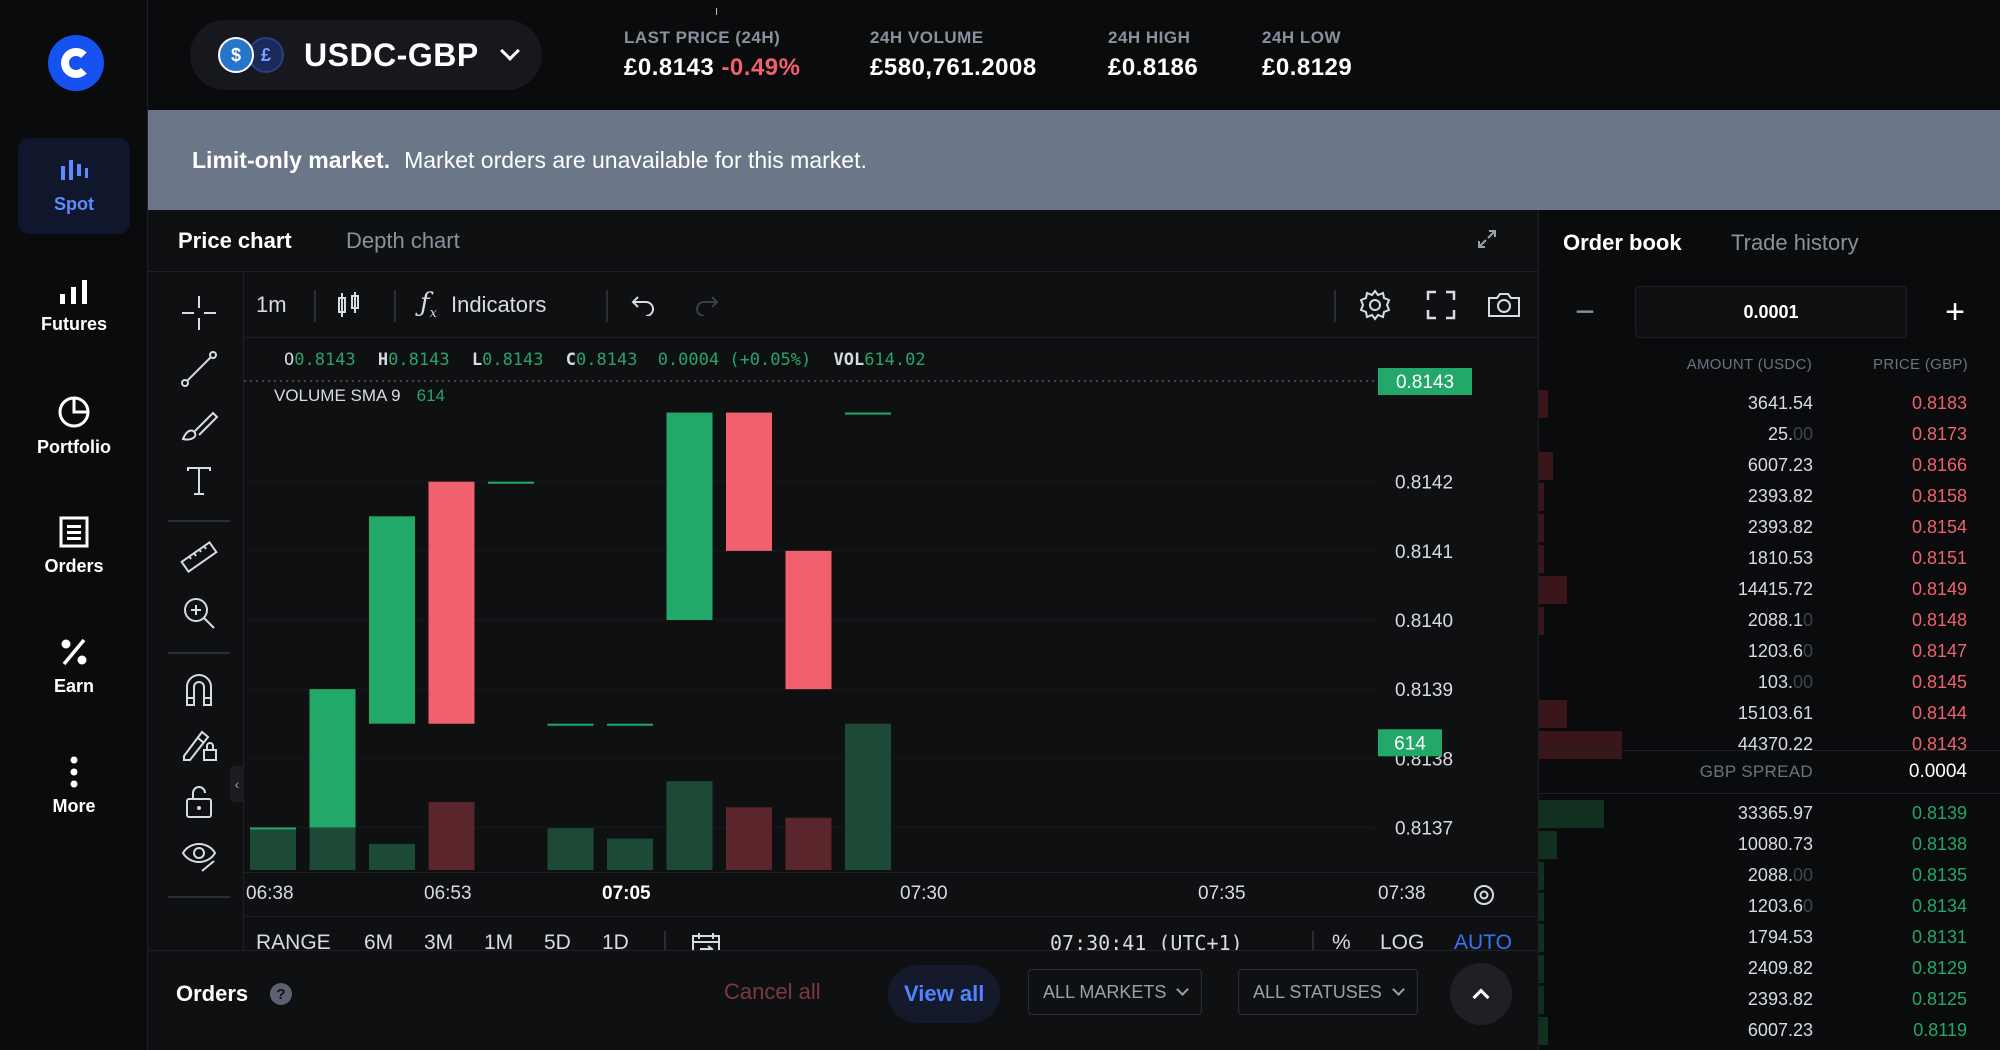 This screenshot has height=1050, width=2000. Describe the element at coordinates (391, 54) in the screenshot. I see `pair-name: USDC-GBP` at that location.